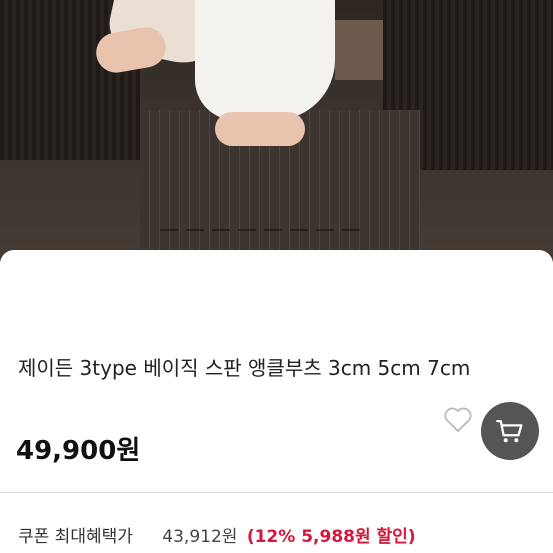 Image resolution: width=553 pixels, height=553 pixels. I want to click on carousel-indicator, so click(260, 230).